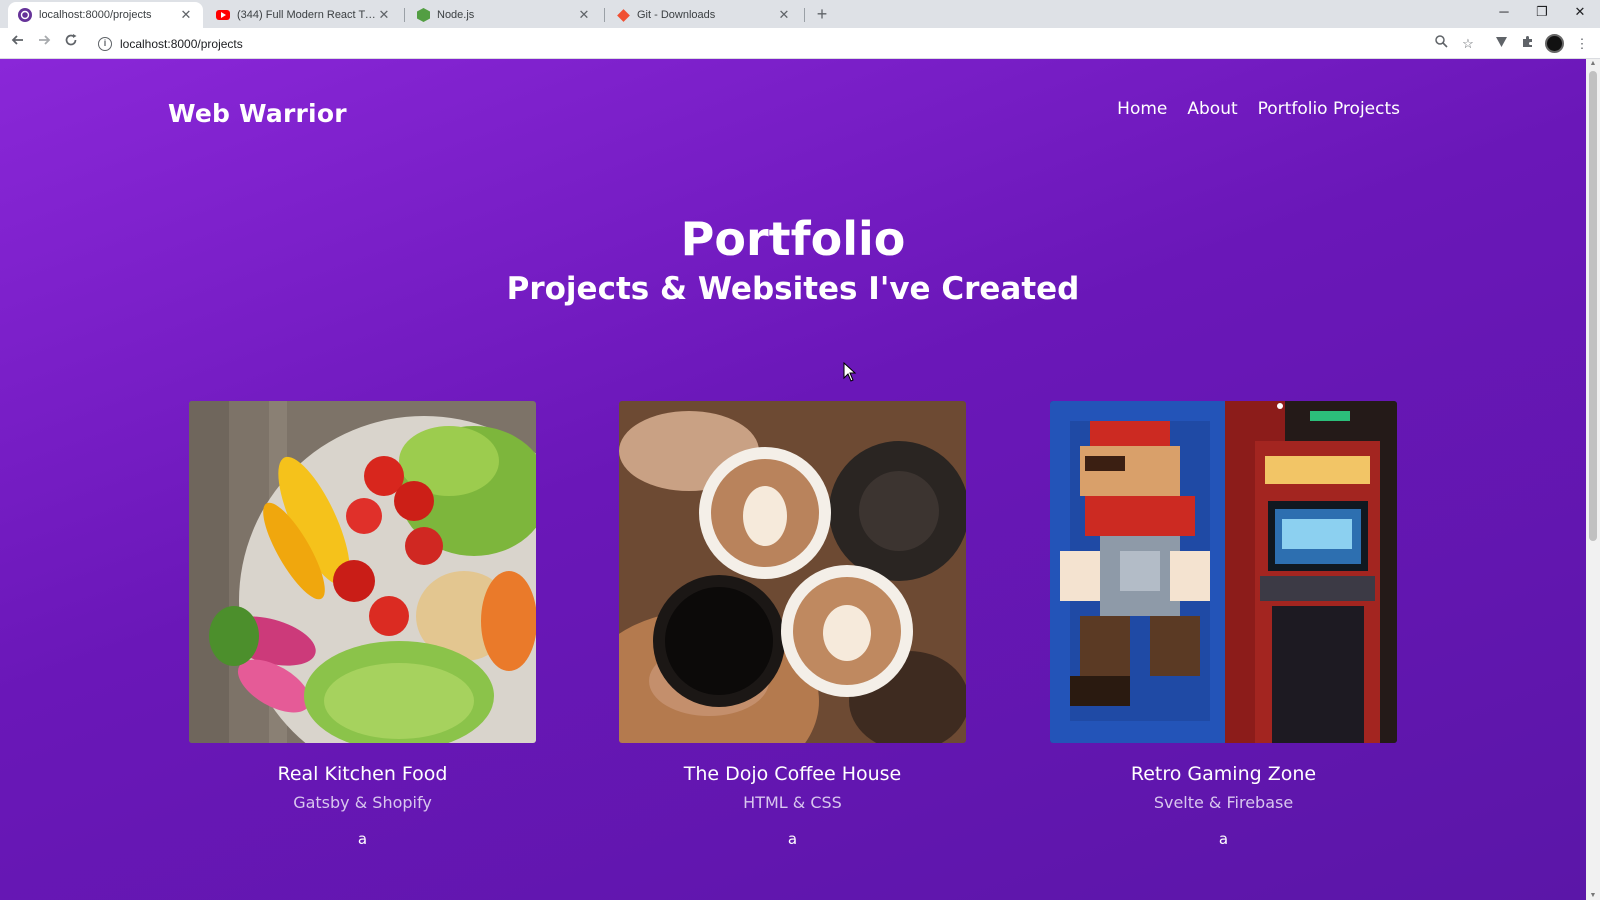 Image resolution: width=1600 pixels, height=900 pixels. What do you see at coordinates (1504, 11) in the screenshot?
I see `minimize-button: ─` at bounding box center [1504, 11].